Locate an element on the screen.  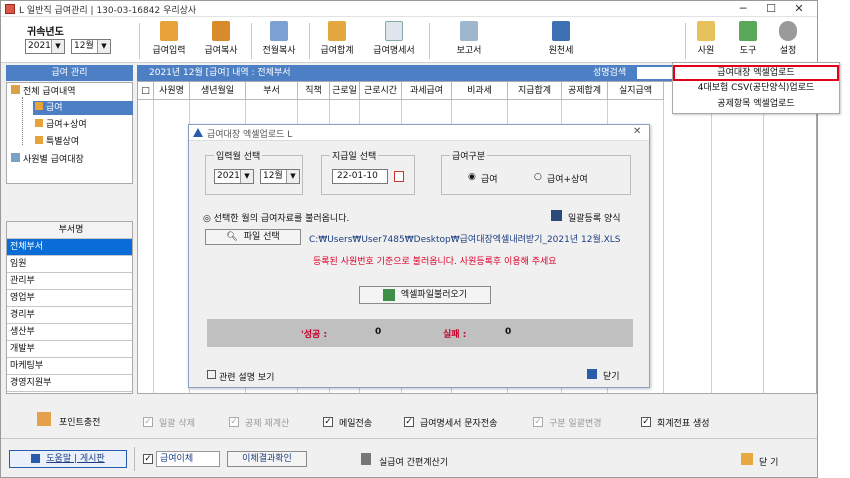
app-icon is located at coordinates (198, 132).